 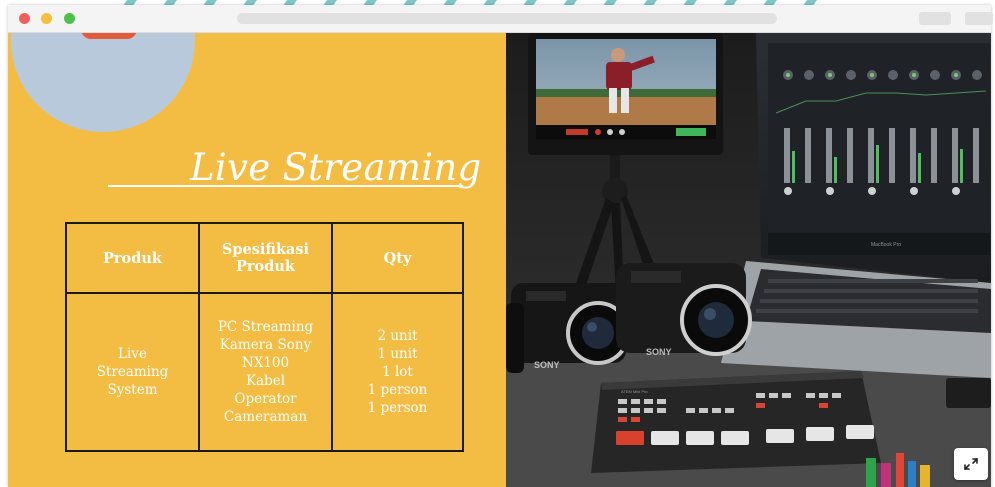 What do you see at coordinates (634, 391) in the screenshot?
I see `switcher-label: ATEM Mini Pro` at bounding box center [634, 391].